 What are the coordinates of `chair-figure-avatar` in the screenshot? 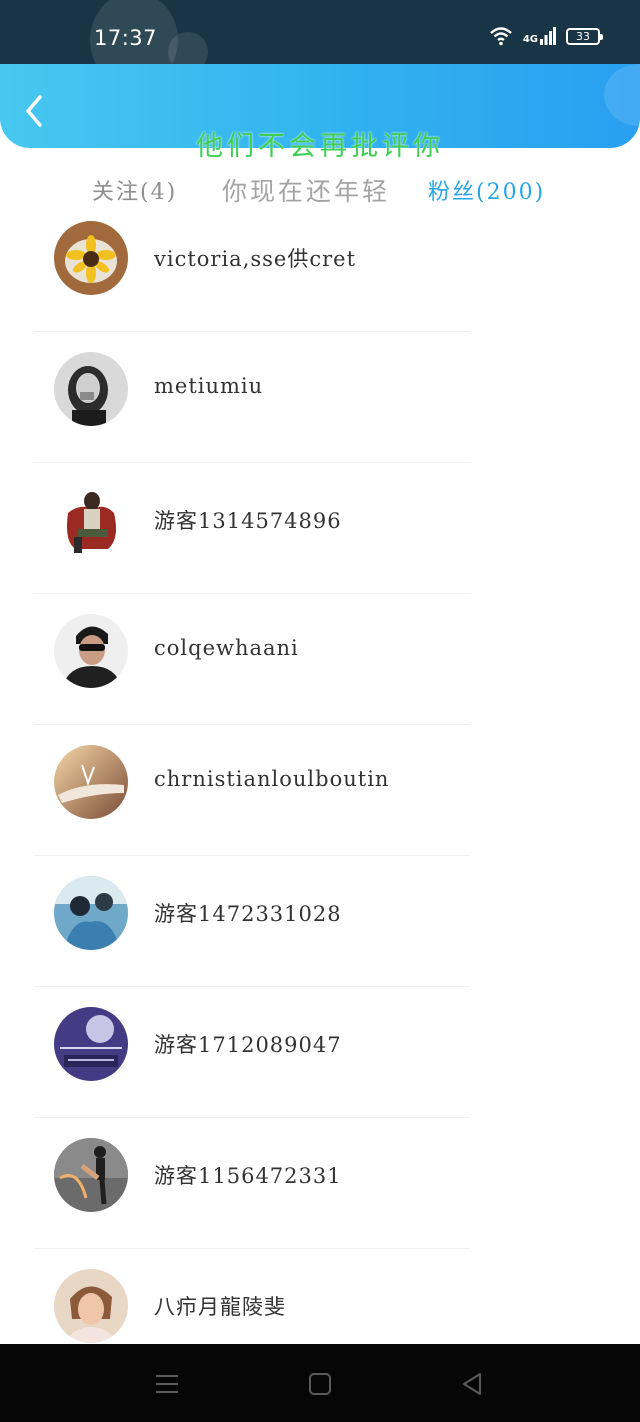 It's located at (91, 520).